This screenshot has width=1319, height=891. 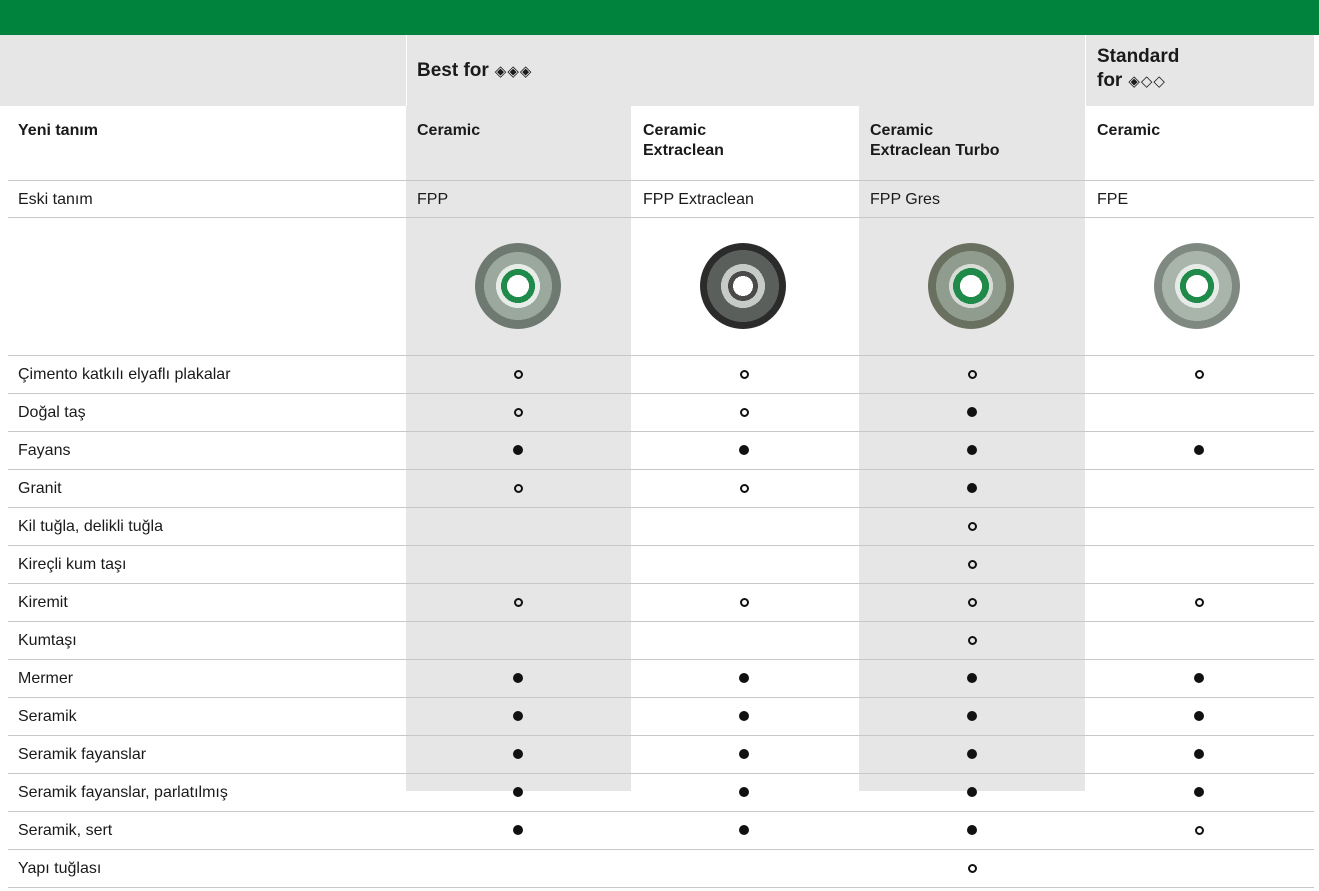 I want to click on material-name: Çimento katkılı elyaflı plakalar, so click(x=124, y=374).